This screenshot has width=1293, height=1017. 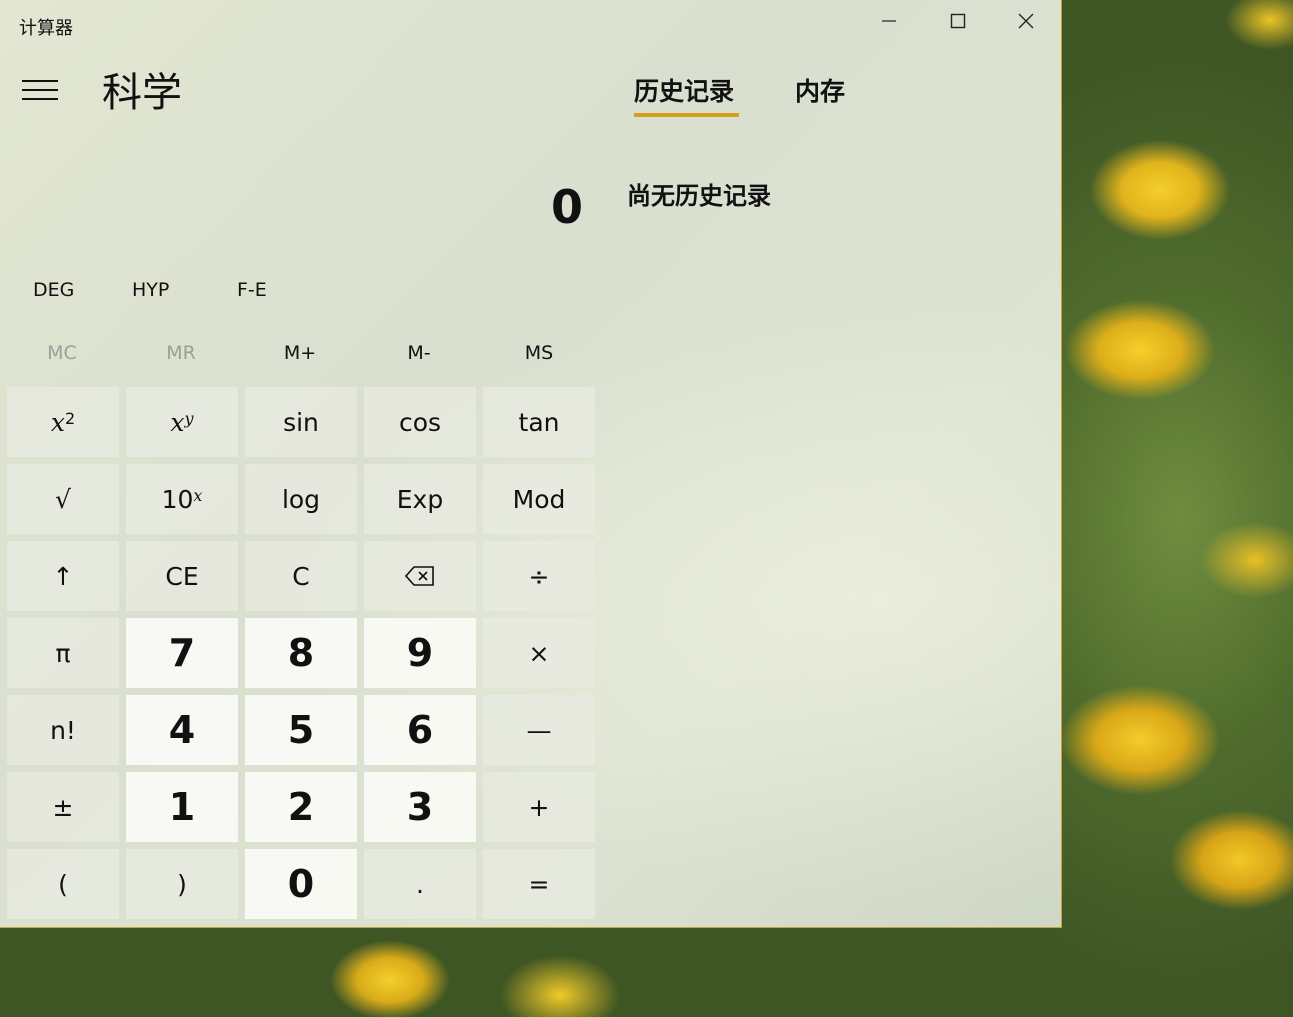 What do you see at coordinates (198, 495) in the screenshot?
I see `key-exponent: x` at bounding box center [198, 495].